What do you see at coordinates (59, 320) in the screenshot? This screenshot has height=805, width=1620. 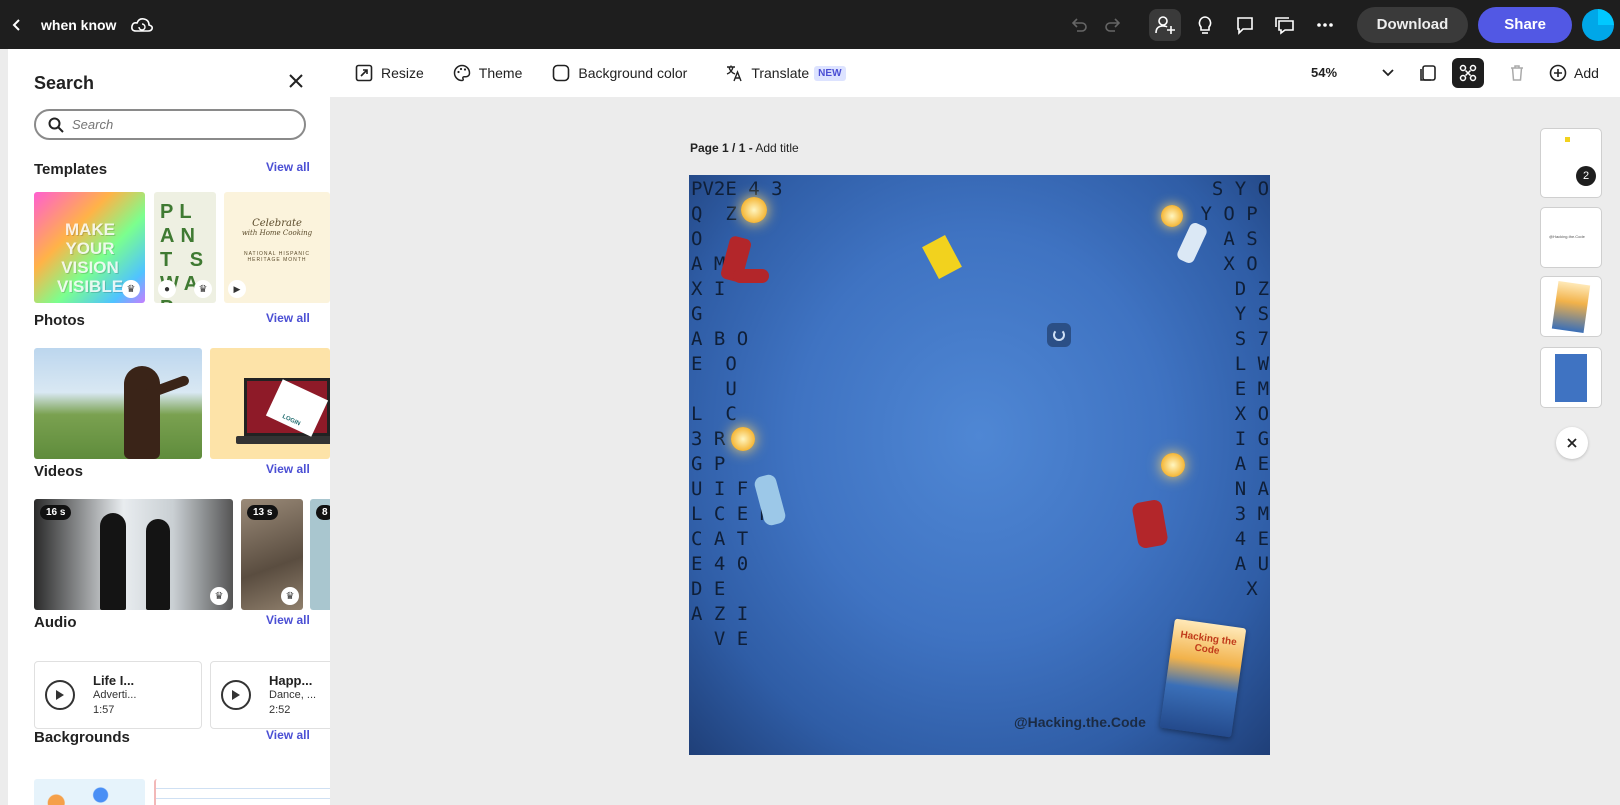 I see `photos-heading: Photos` at bounding box center [59, 320].